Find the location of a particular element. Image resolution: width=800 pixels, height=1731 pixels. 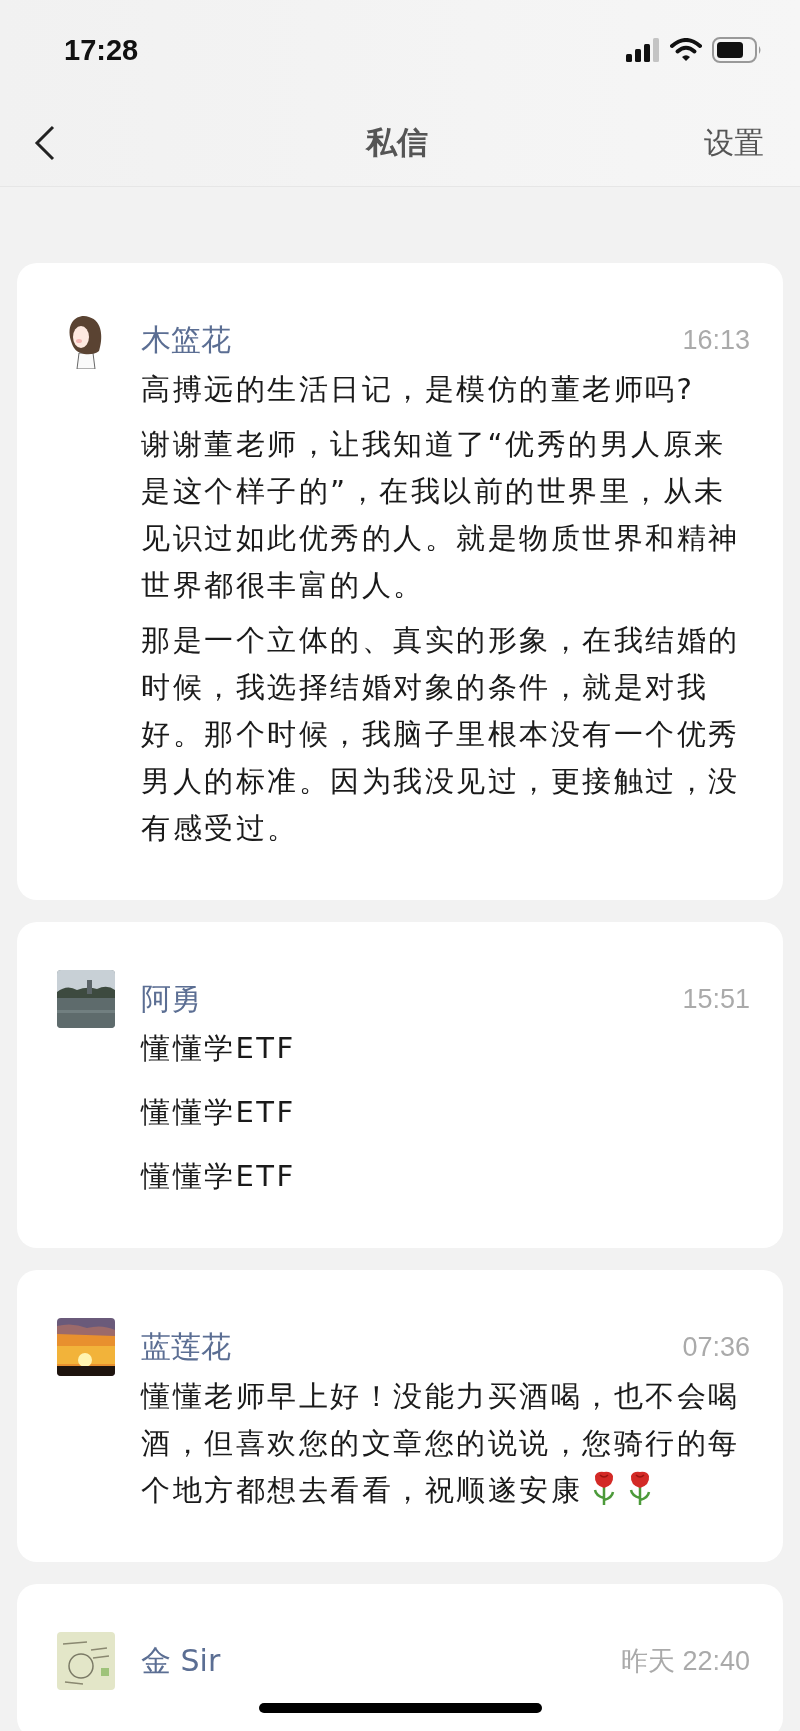

sender-name: 蓝莲花 is located at coordinates (186, 1346).